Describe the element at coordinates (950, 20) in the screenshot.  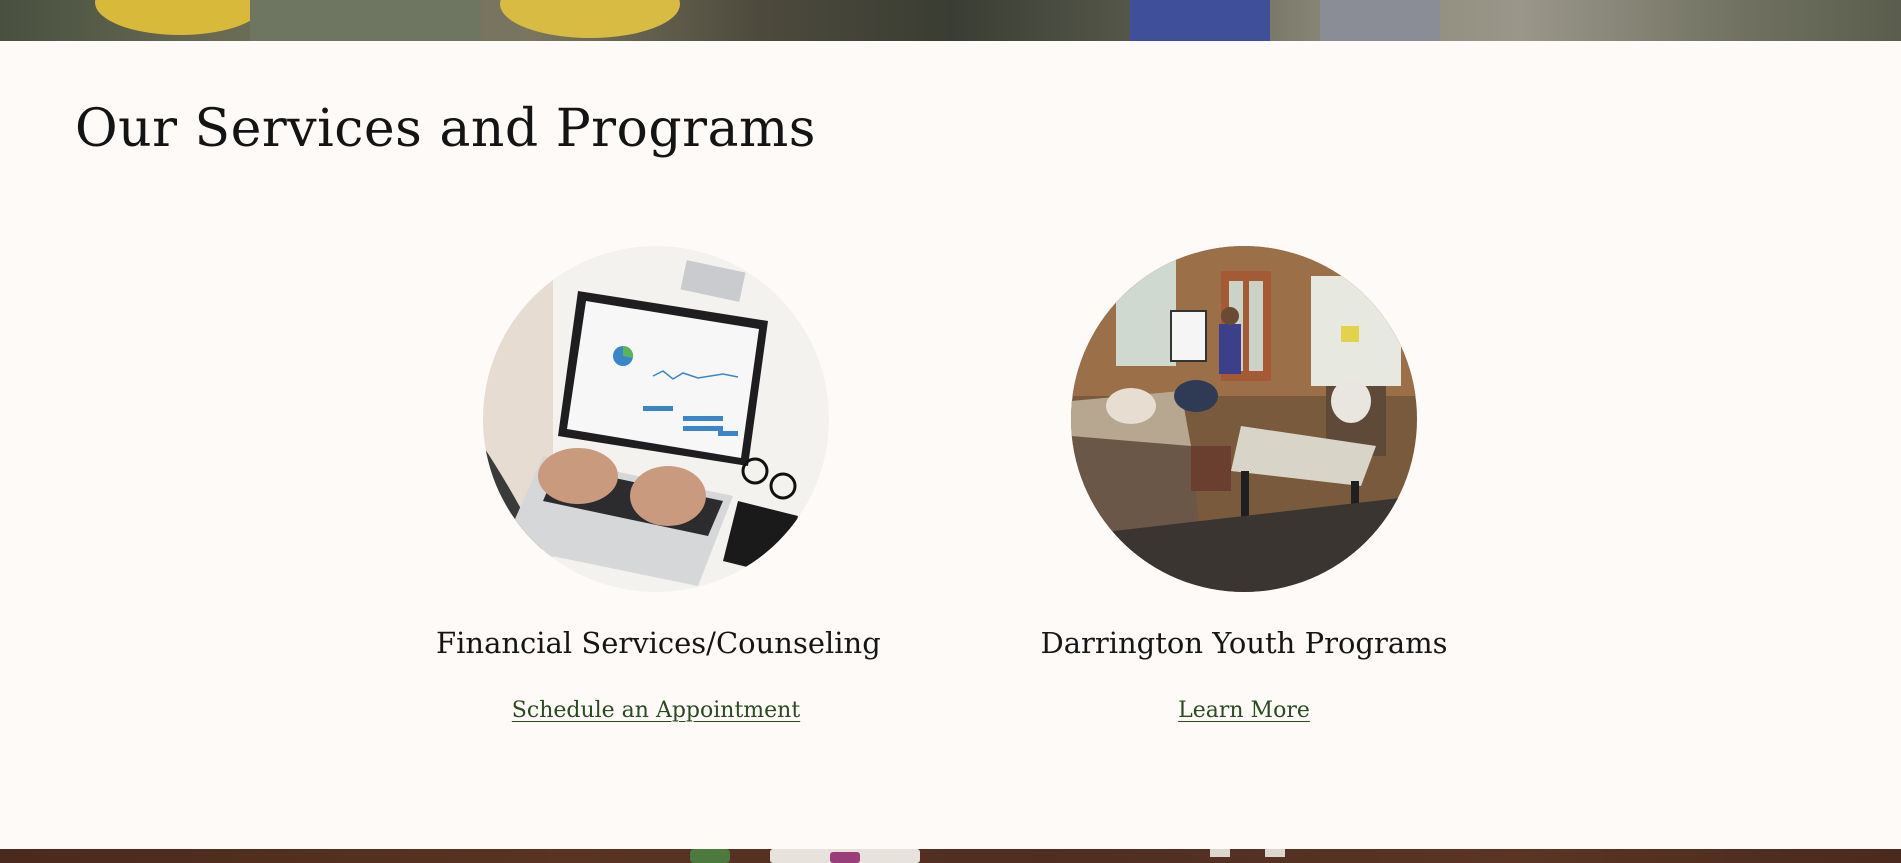
I see `top-banner-image` at that location.